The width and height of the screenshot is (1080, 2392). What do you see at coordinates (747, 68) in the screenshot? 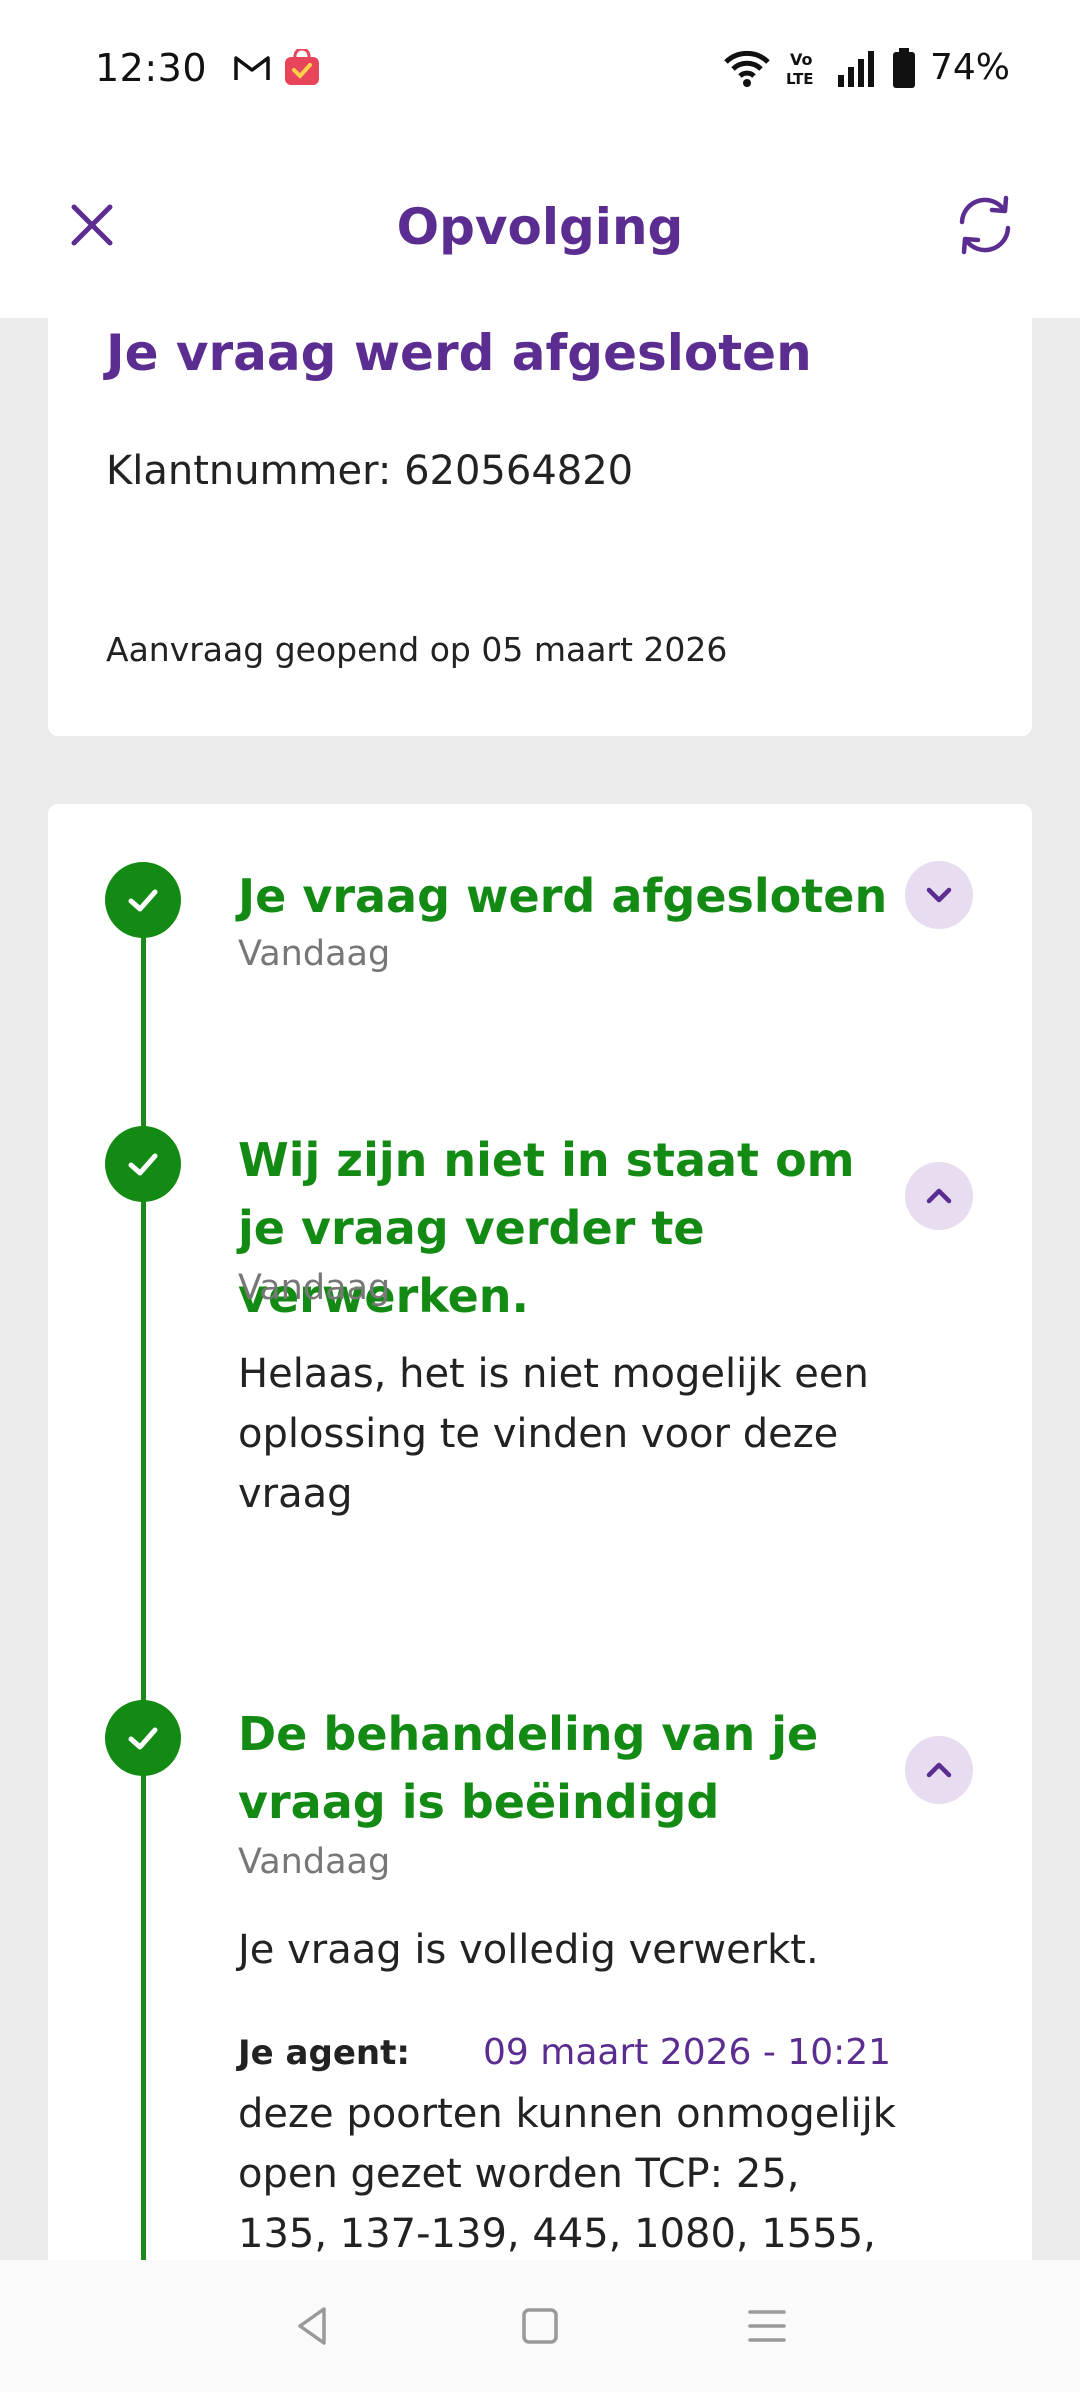
I see `wifi-icon` at bounding box center [747, 68].